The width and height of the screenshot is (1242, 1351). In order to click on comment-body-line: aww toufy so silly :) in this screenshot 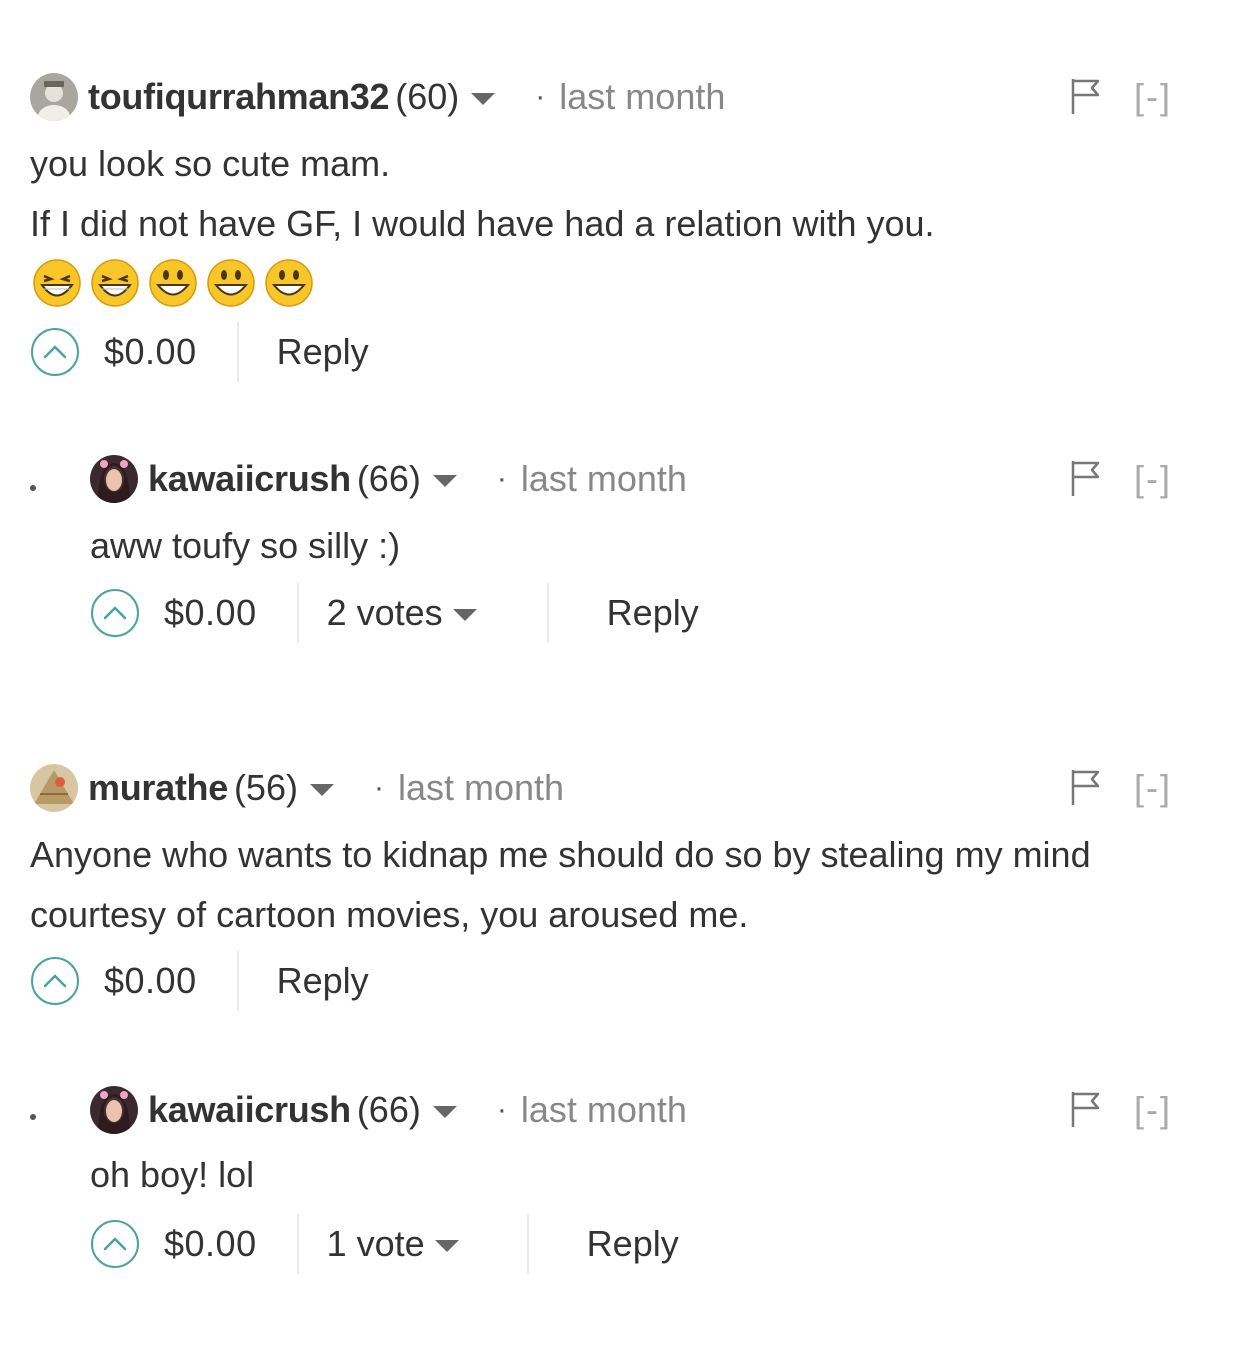, I will do `click(245, 545)`.